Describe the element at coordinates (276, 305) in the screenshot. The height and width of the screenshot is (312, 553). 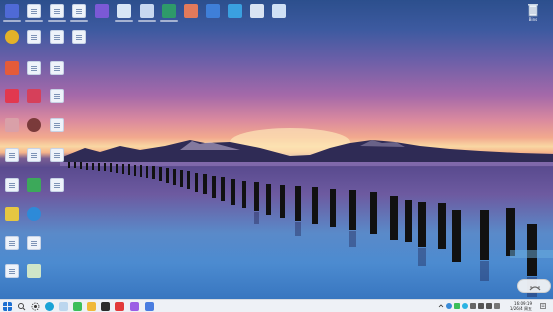
I see `taskbar: 16:09:19 1/26/4 周五` at that location.